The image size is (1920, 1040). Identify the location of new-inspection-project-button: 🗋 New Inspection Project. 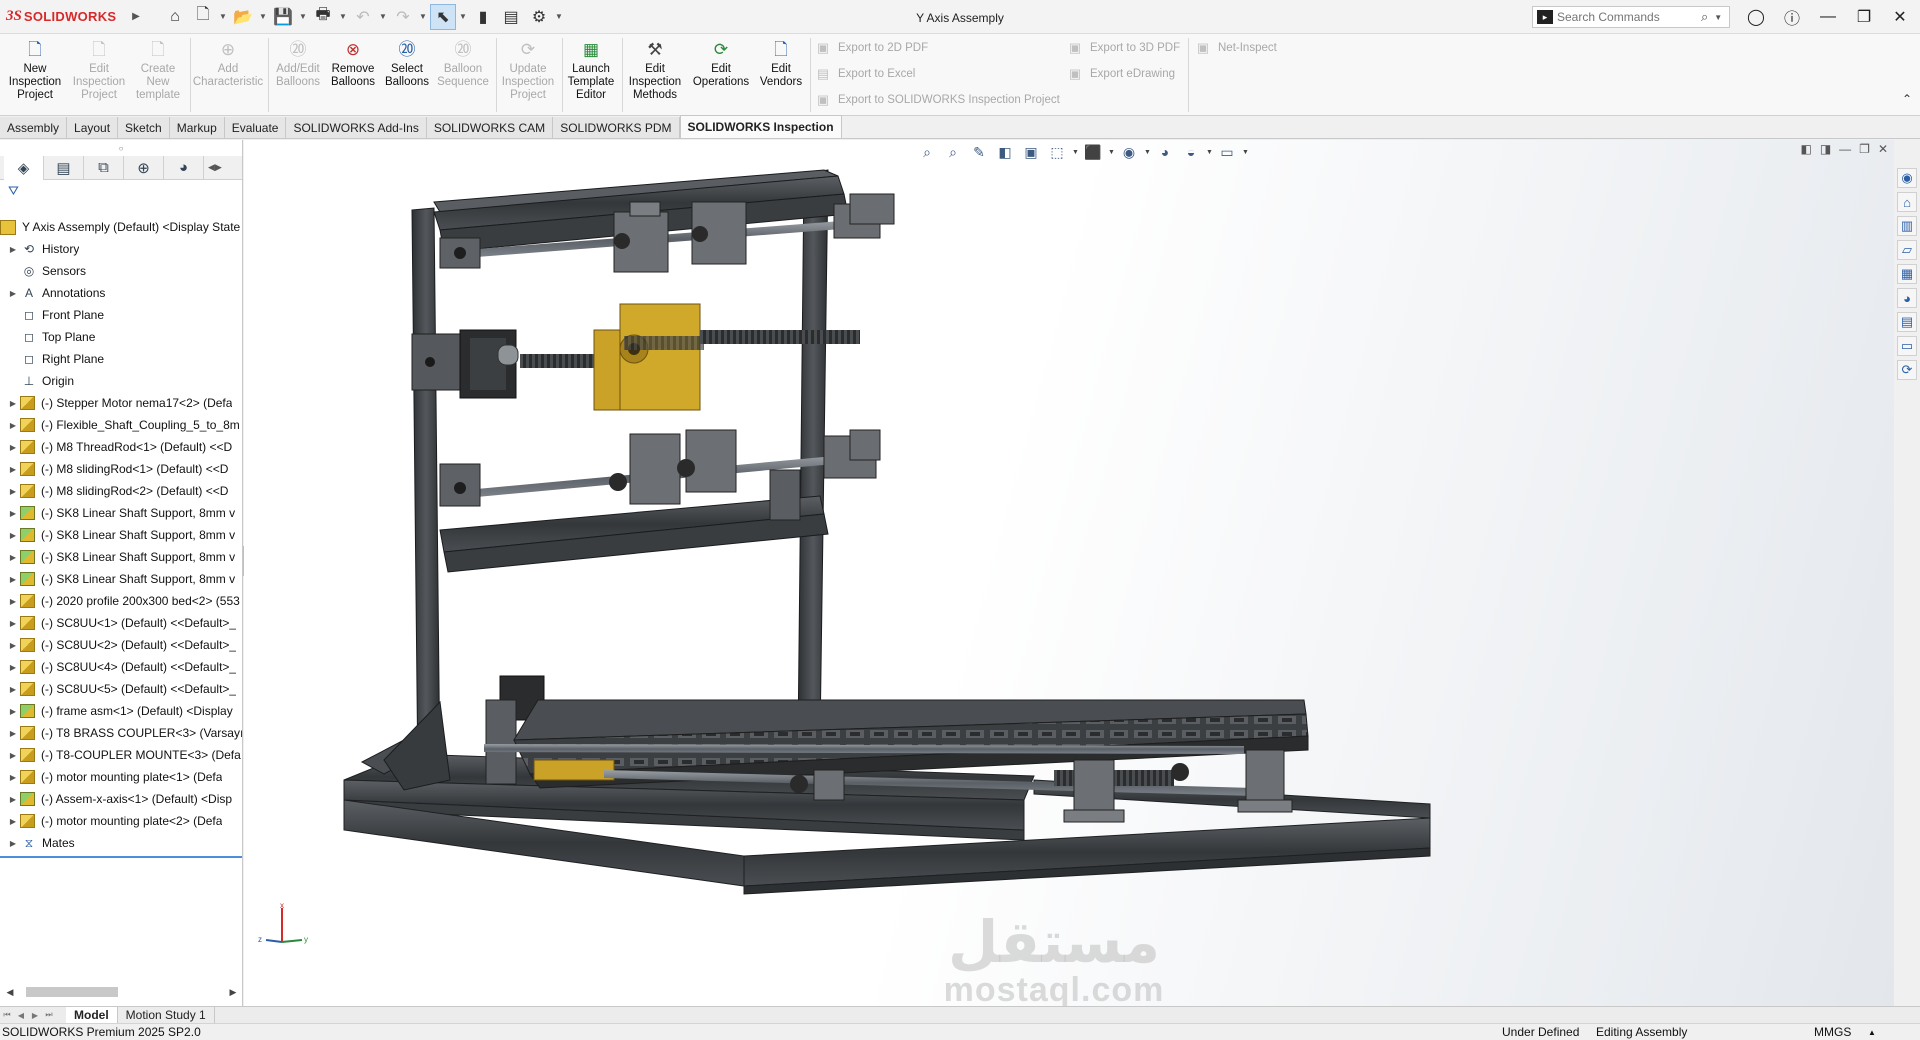
(35, 73).